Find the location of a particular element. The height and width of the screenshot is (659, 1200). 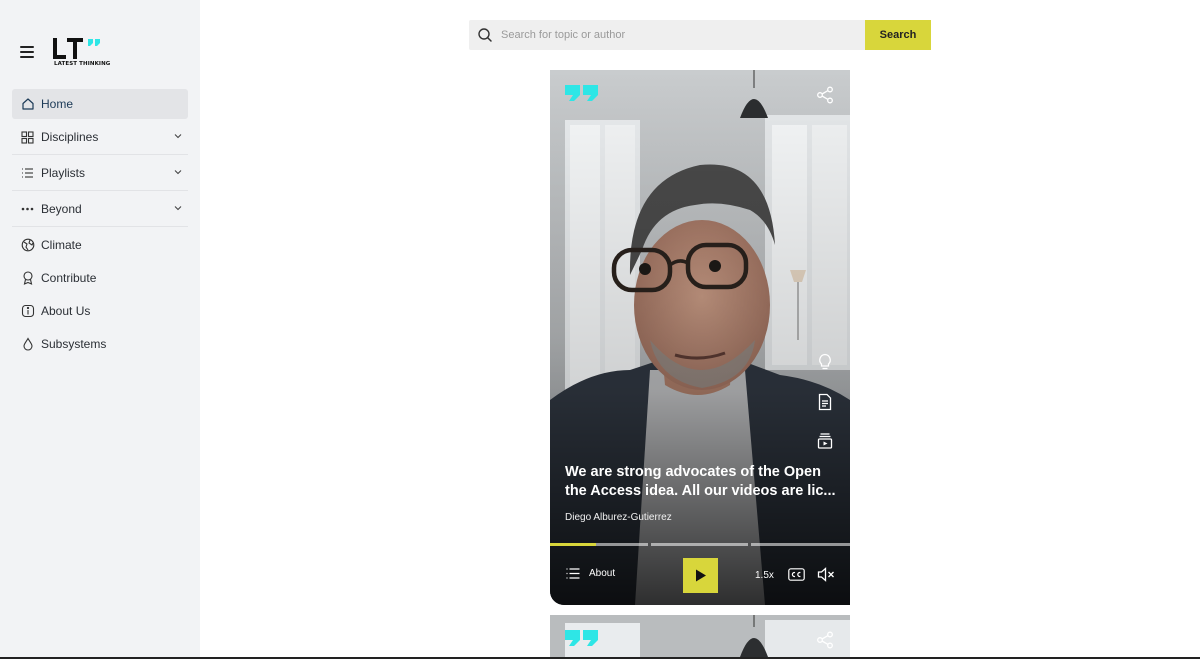

about-button: About is located at coordinates (590, 573).